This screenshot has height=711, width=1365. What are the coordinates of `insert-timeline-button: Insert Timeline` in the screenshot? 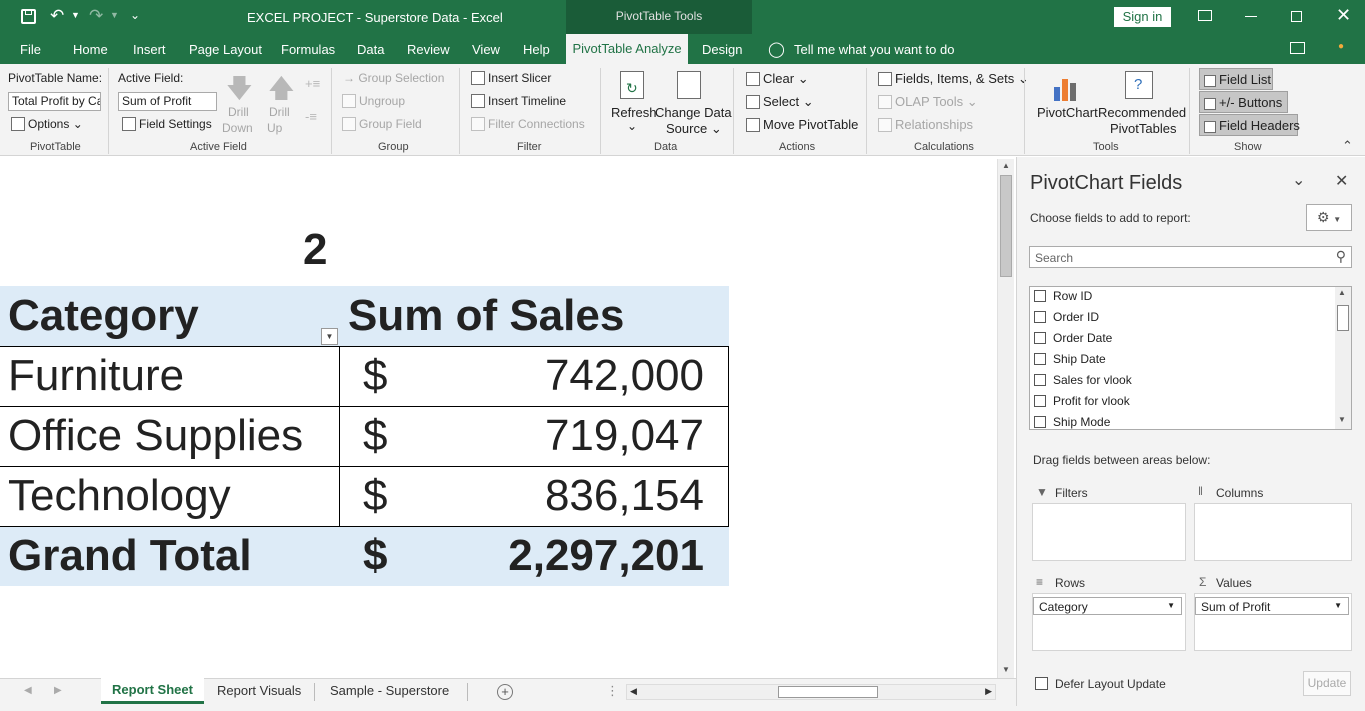 It's located at (518, 101).